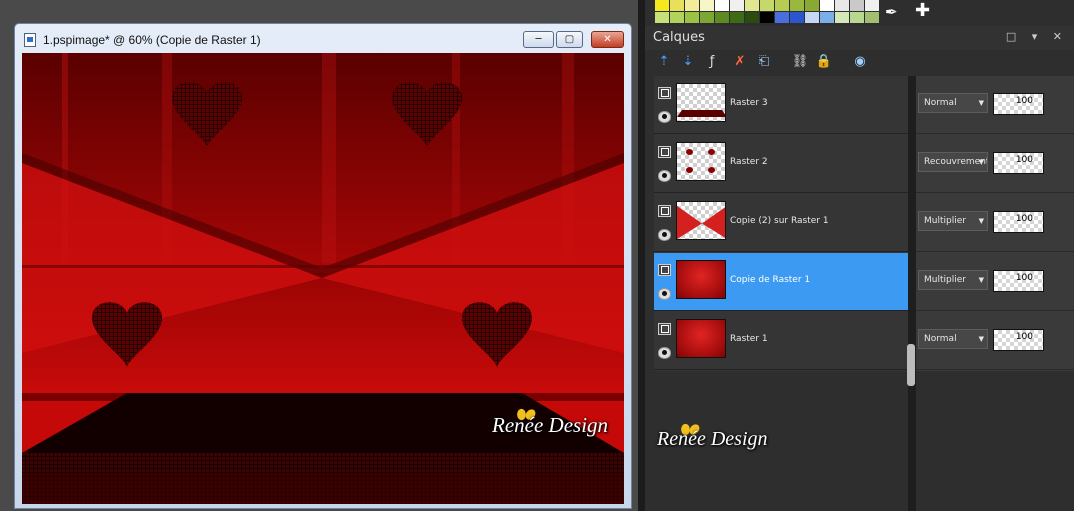  What do you see at coordinates (538, 39) in the screenshot?
I see `minimize-button: ─` at bounding box center [538, 39].